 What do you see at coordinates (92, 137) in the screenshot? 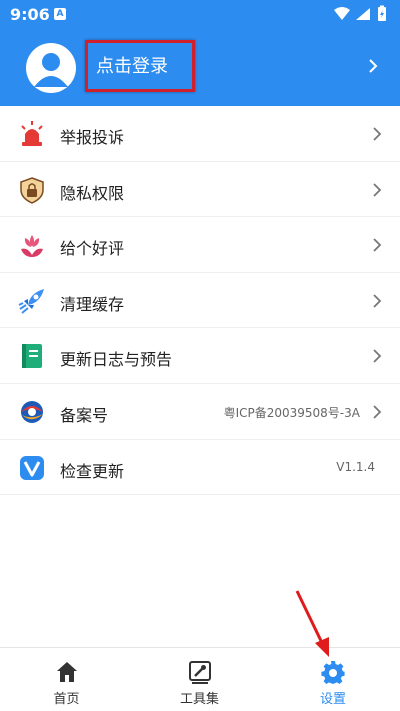
I see `menu-item-label: 举报投诉` at bounding box center [92, 137].